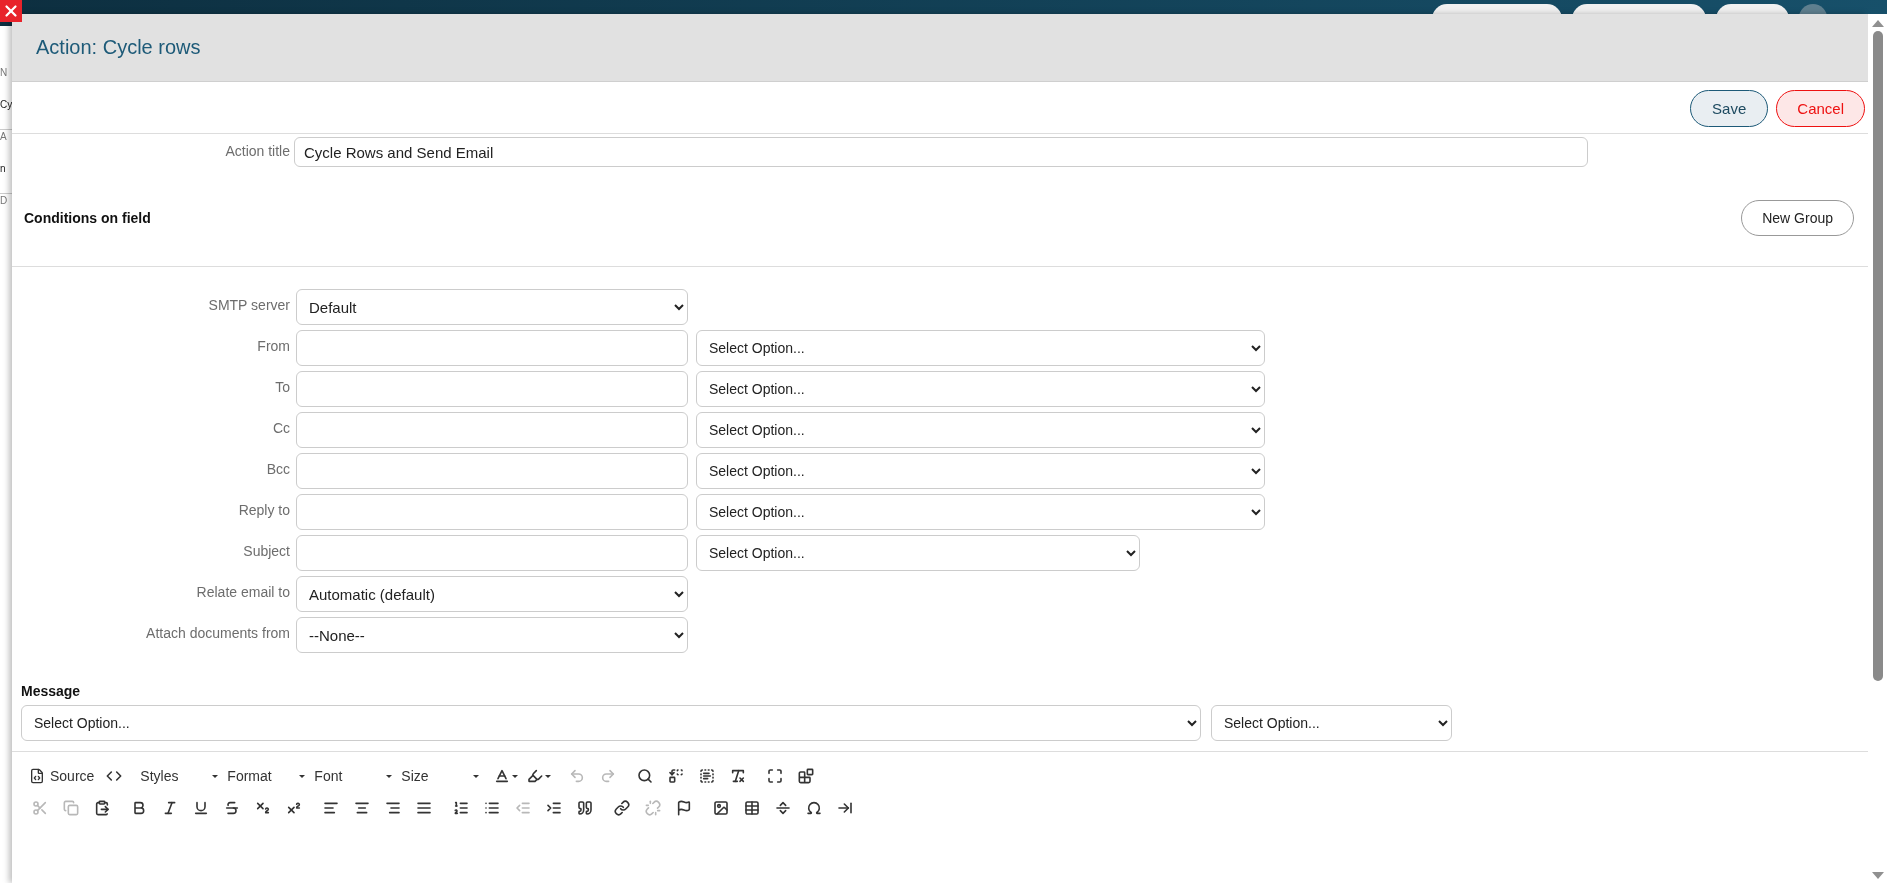 The width and height of the screenshot is (1887, 883). Describe the element at coordinates (102, 808) in the screenshot. I see `clipboard-icon` at that location.